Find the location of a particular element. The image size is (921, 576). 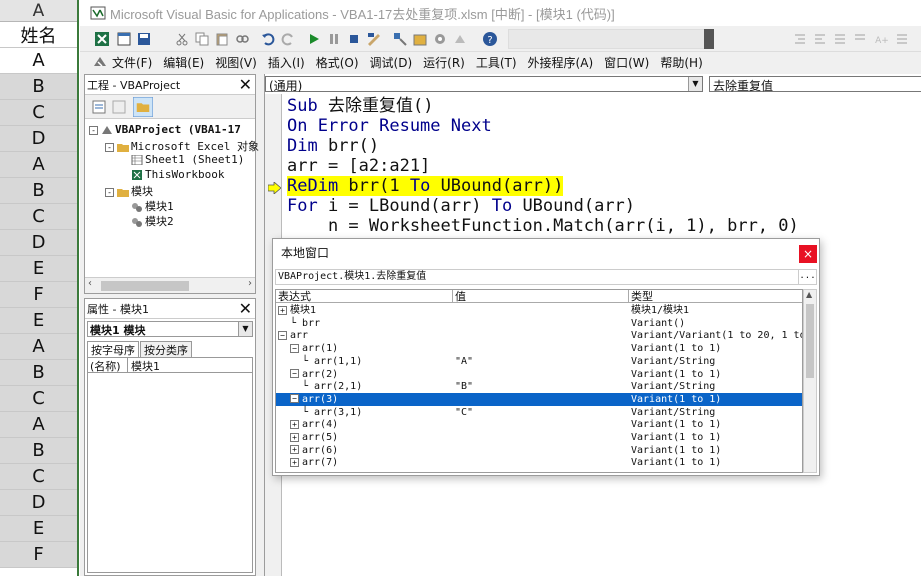

menu-item: 运行(R) is located at coordinates (444, 62).